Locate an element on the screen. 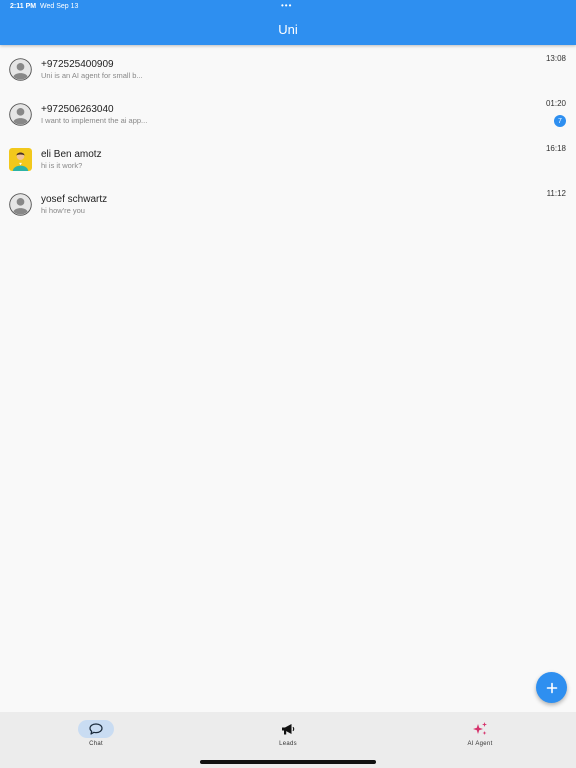 The height and width of the screenshot is (768, 576). chat-message-preview: hi is it work? is located at coordinates (62, 165).